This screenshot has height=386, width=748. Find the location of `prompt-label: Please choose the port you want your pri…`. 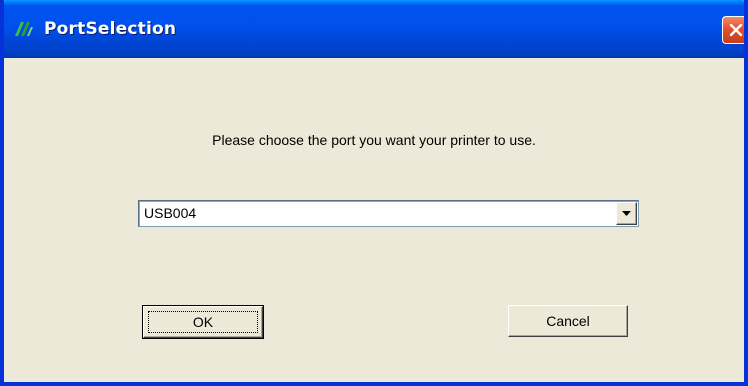

prompt-label: Please choose the port you want your pri… is located at coordinates (374, 140).